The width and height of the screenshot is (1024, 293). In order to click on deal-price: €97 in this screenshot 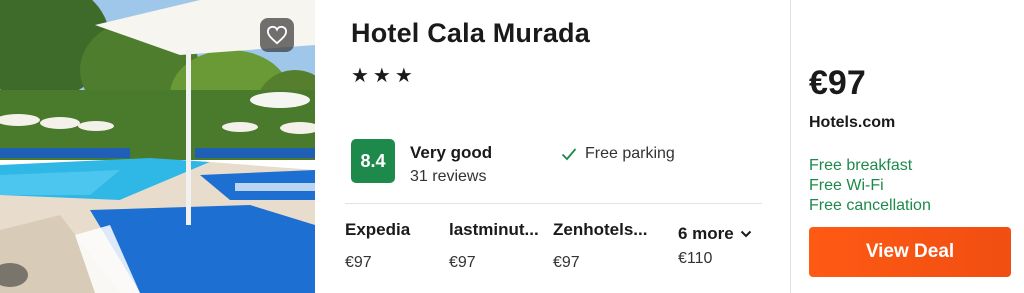, I will do `click(837, 83)`.